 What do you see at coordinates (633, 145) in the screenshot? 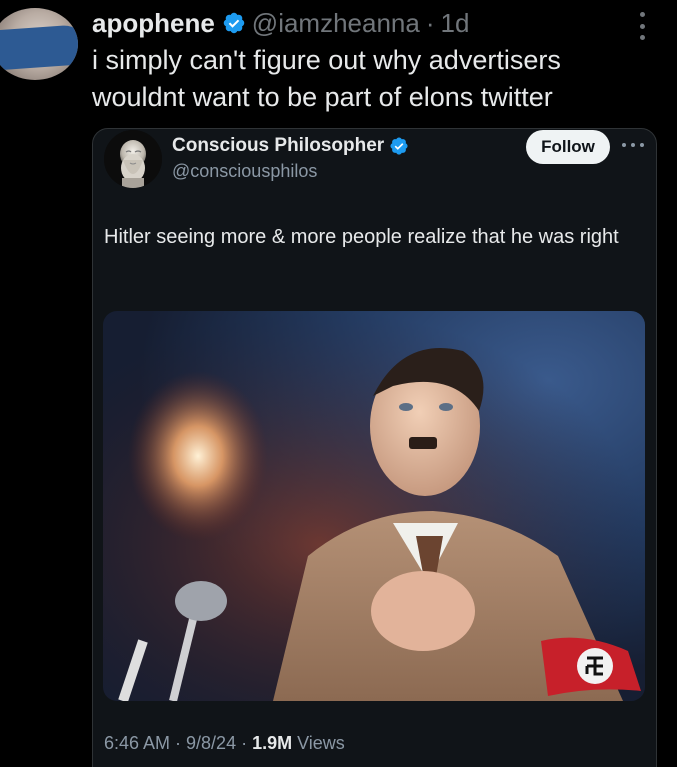
I see `more-horizontal-icon` at bounding box center [633, 145].